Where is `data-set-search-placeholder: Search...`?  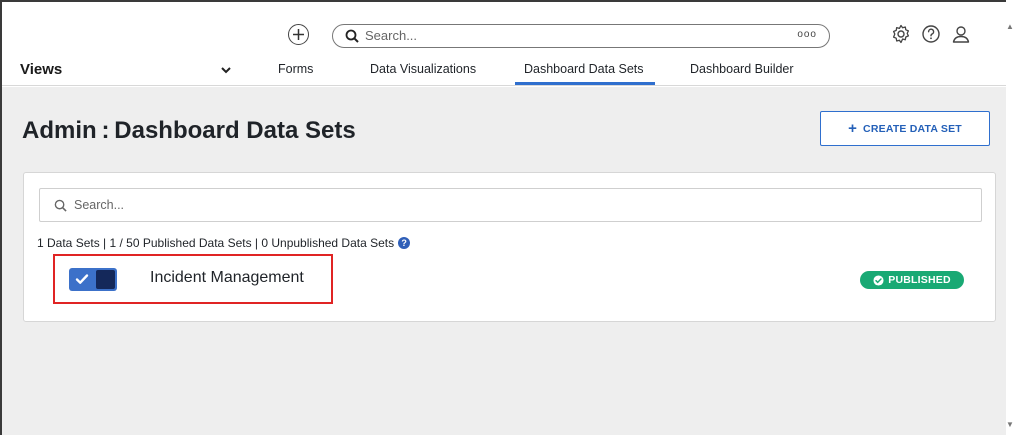 data-set-search-placeholder: Search... is located at coordinates (99, 205).